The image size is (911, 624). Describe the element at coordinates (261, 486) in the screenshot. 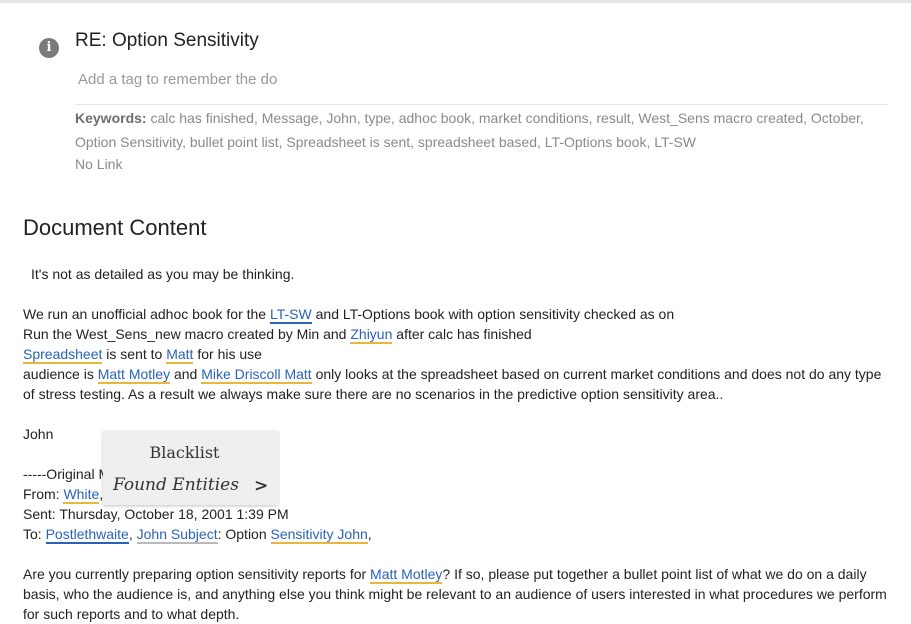

I see `chevron-right-icon: >` at that location.